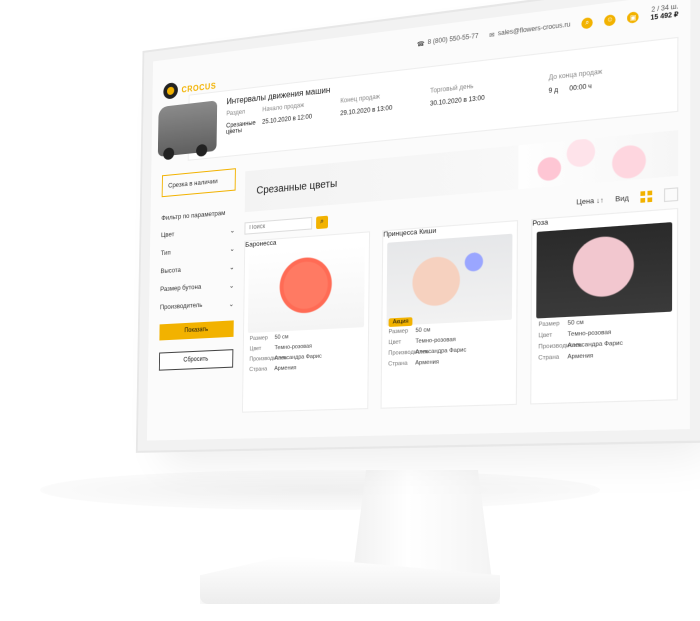  Describe the element at coordinates (197, 269) in the screenshot. I see `filter-height: Высота ⌄` at that location.